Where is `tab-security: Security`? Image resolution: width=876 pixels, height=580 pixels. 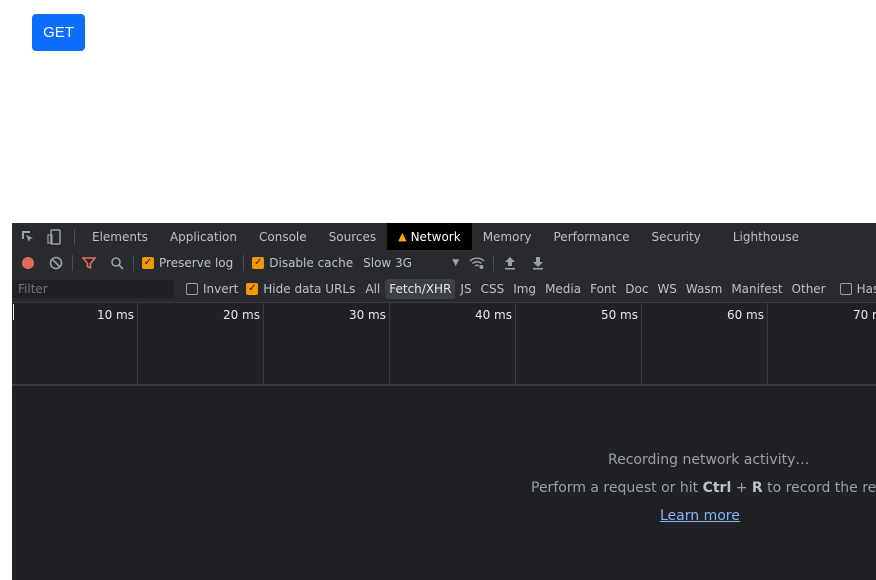 tab-security: Security is located at coordinates (676, 236).